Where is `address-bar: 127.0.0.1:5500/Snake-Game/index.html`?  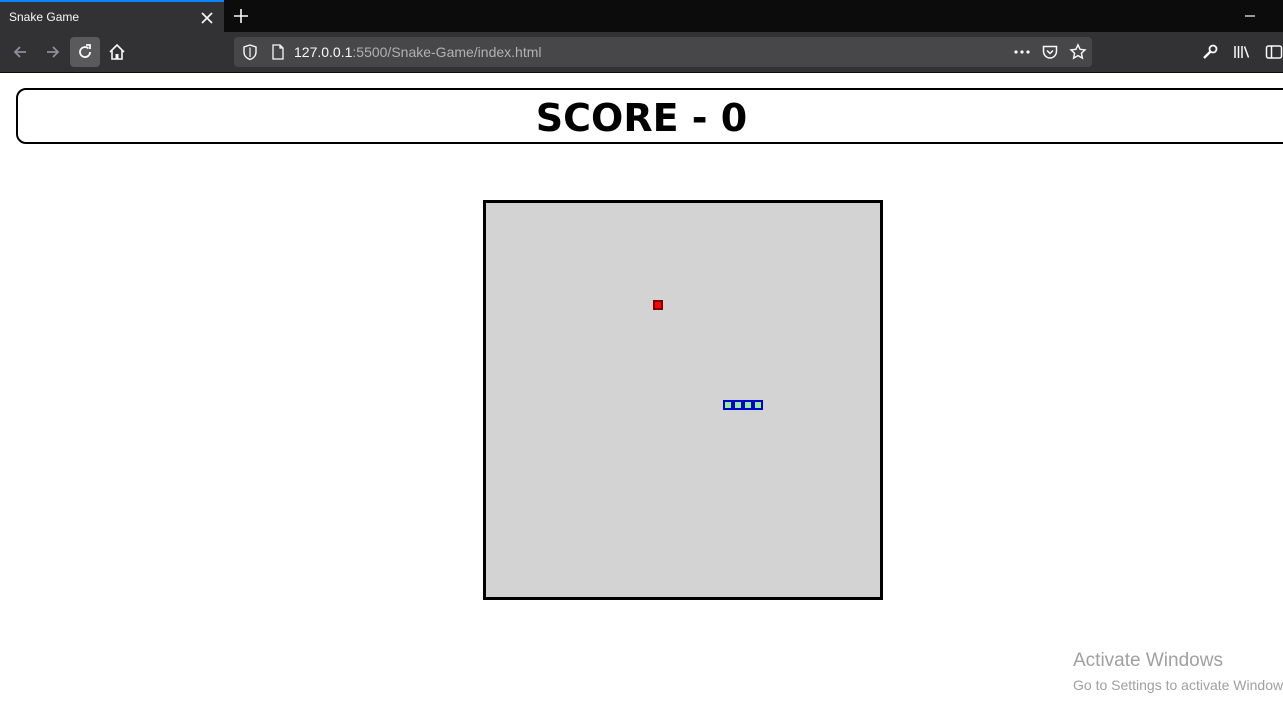 address-bar: 127.0.0.1:5500/Snake-Game/index.html is located at coordinates (663, 52).